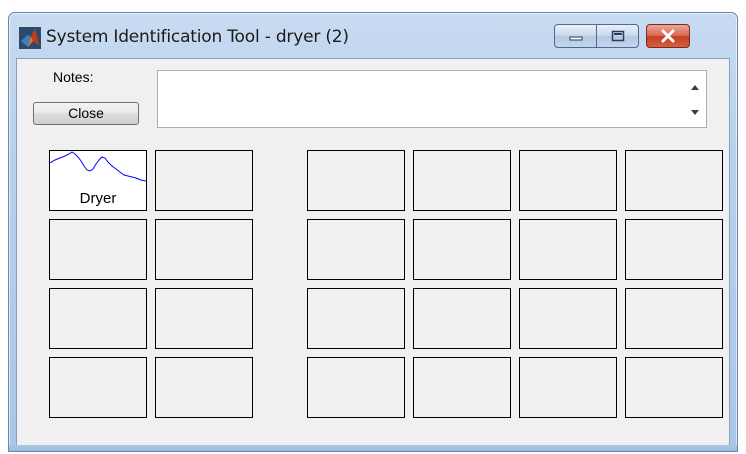  I want to click on minimize-icon, so click(575, 38).